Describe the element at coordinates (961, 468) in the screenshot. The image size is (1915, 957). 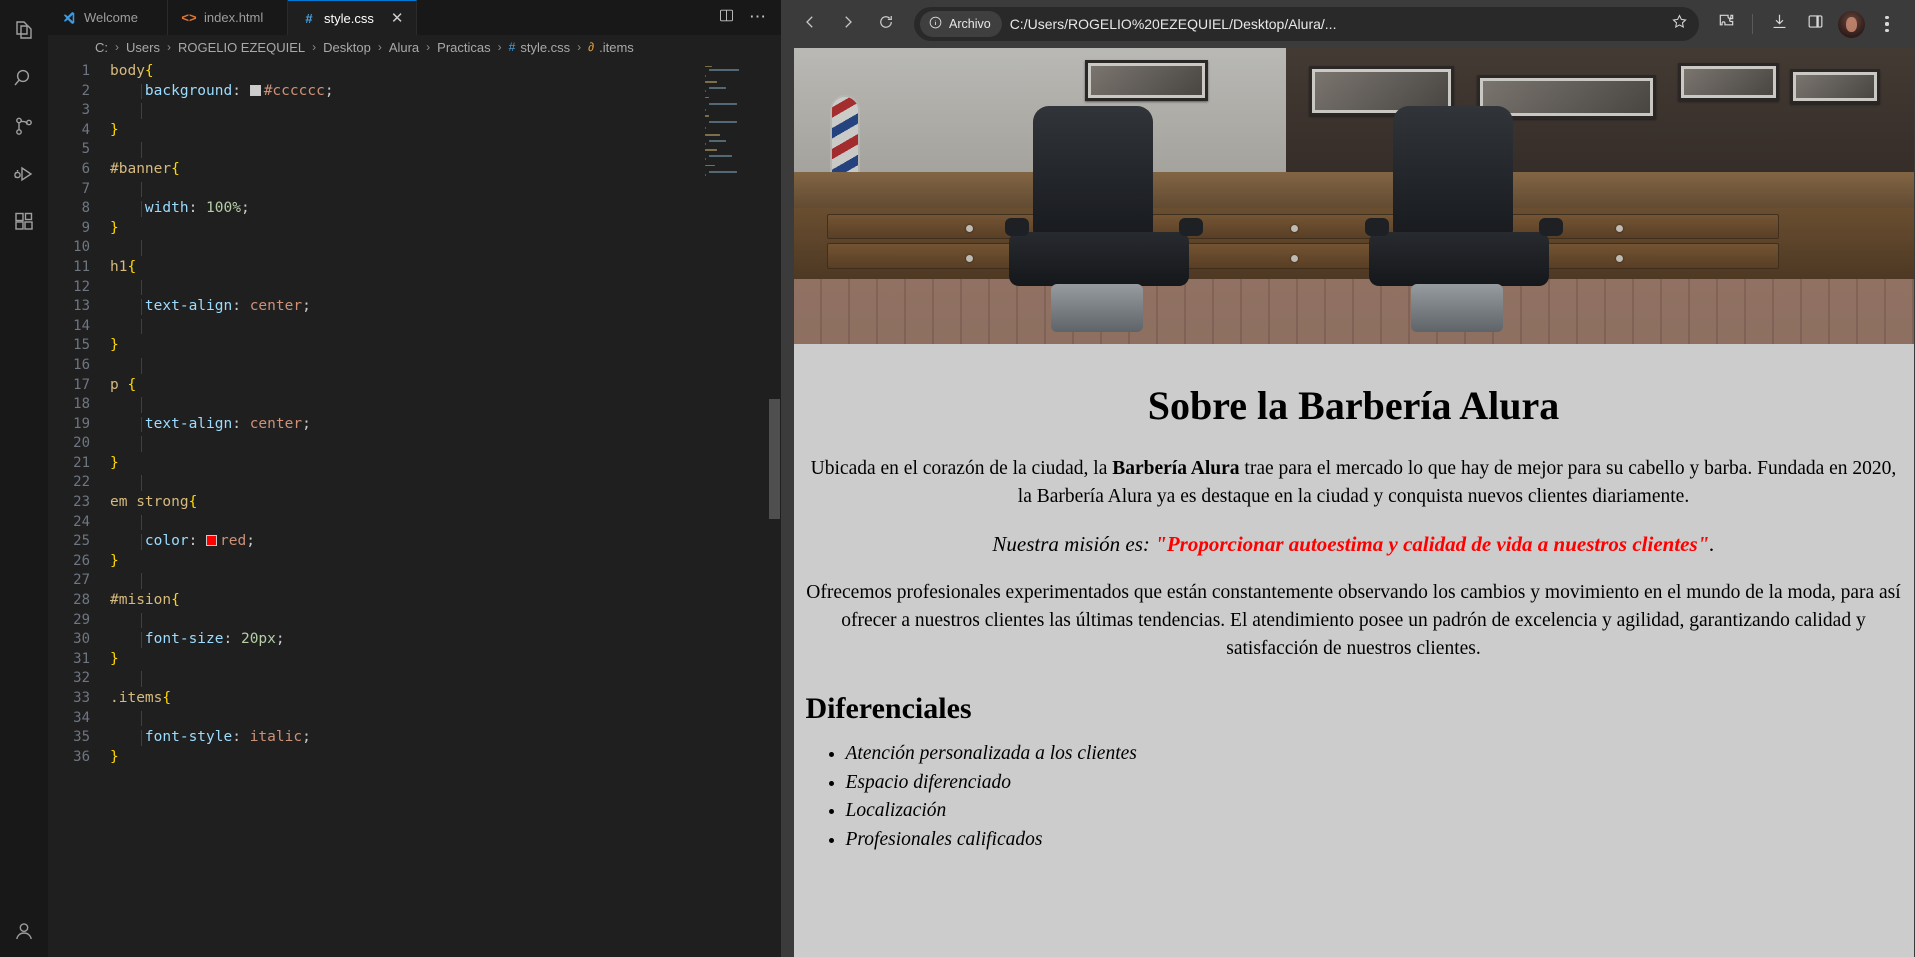
I see `paragraph-intro-part1: Ubicada en el corazón de la ciudad, la` at that location.